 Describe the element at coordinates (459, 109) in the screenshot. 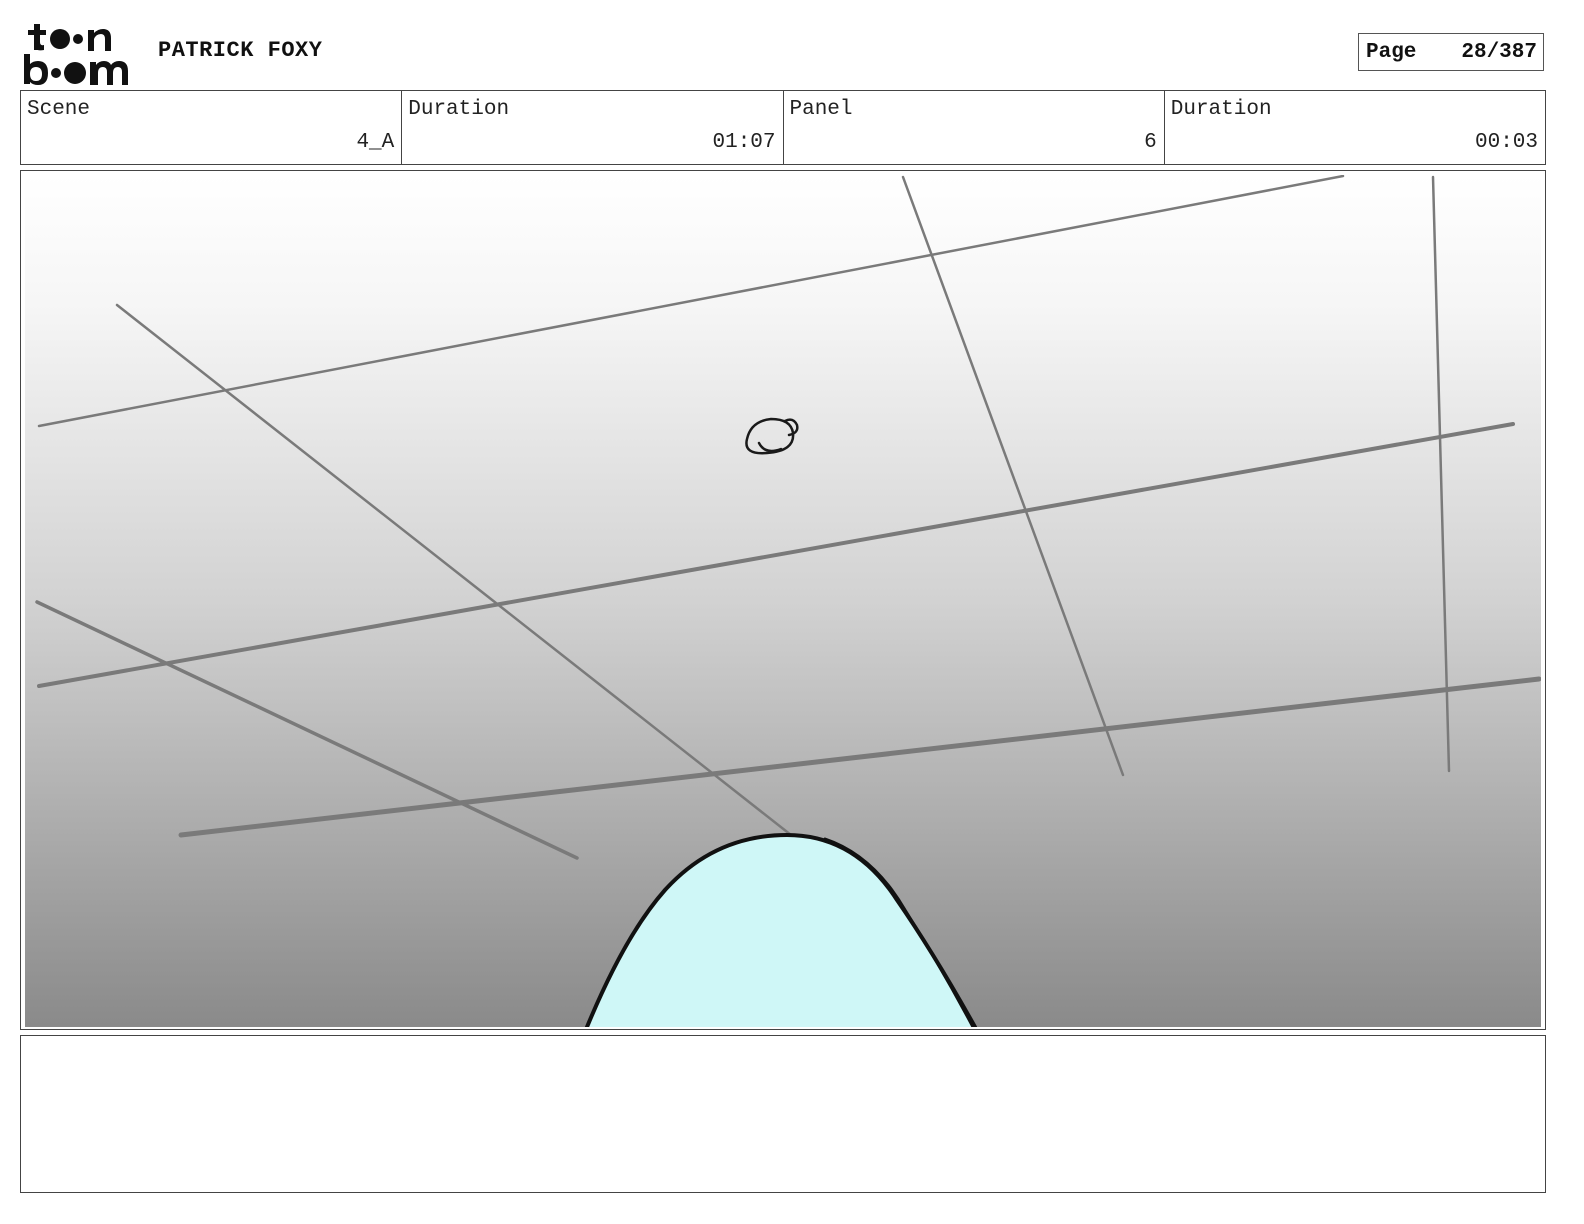

I see `scene-duration-label: Duration` at that location.